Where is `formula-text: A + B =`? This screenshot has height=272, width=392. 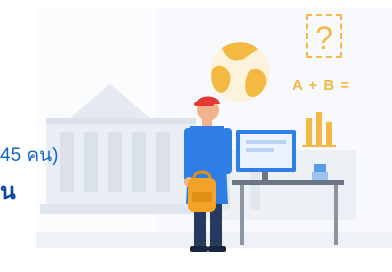
formula-text: A + B = is located at coordinates (321, 85).